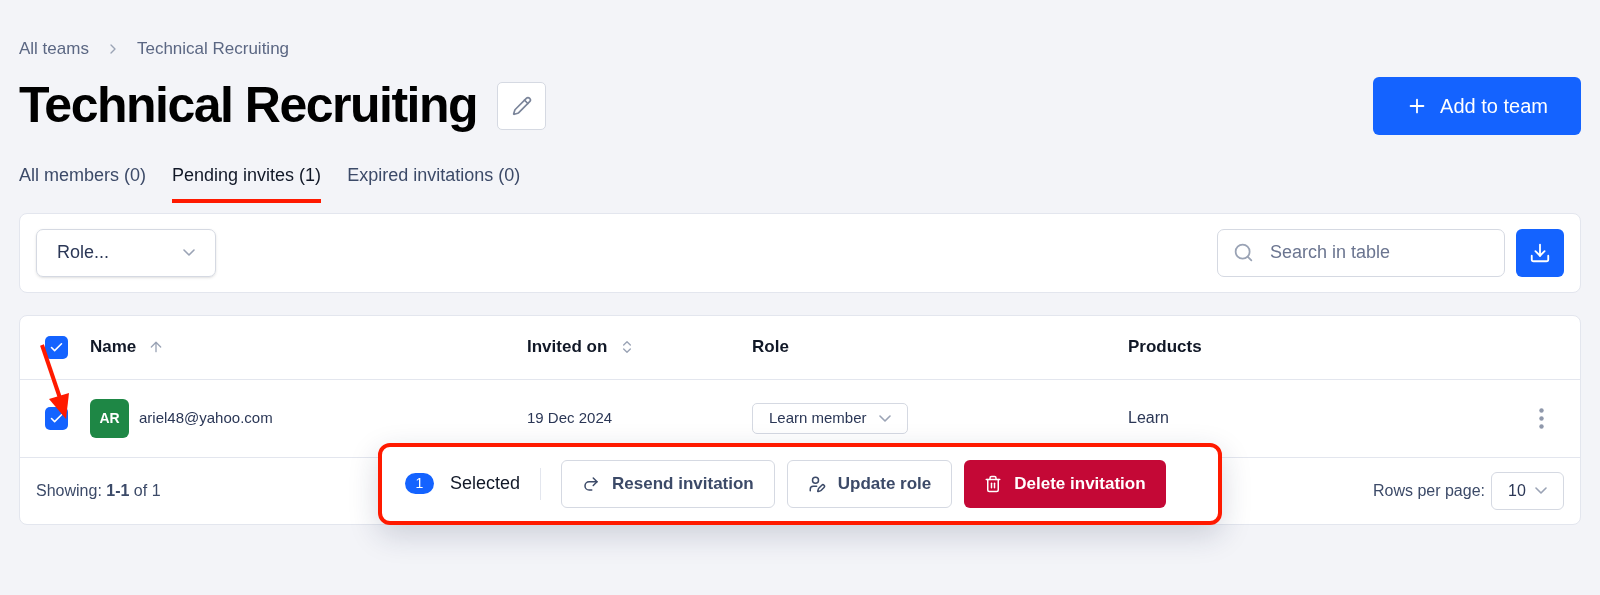  I want to click on kebab-menu-icon, so click(1541, 418).